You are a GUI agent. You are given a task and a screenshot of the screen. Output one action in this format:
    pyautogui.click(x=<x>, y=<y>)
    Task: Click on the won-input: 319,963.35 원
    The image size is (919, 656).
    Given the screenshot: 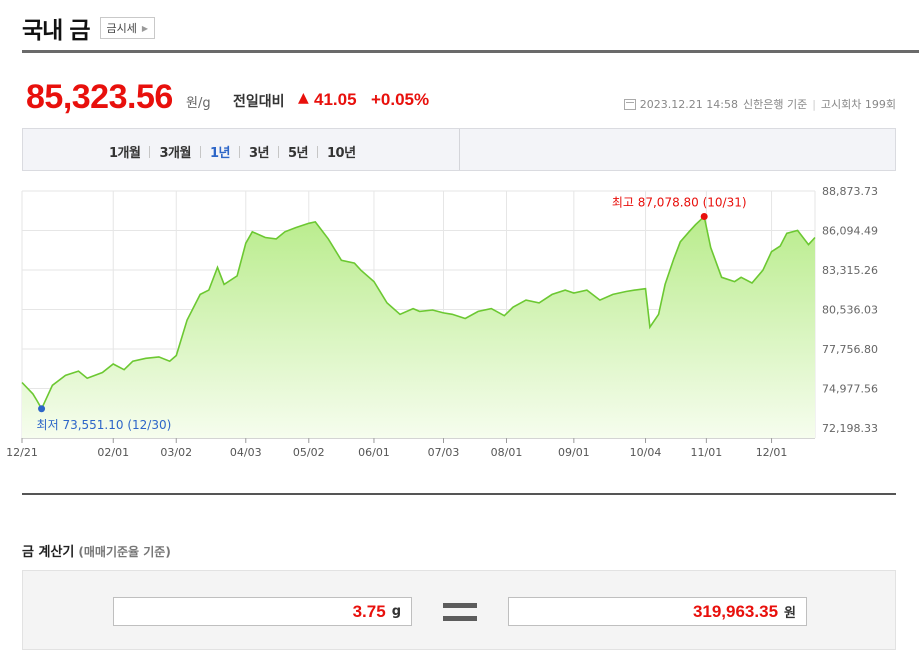 What is the action you would take?
    pyautogui.click(x=657, y=611)
    